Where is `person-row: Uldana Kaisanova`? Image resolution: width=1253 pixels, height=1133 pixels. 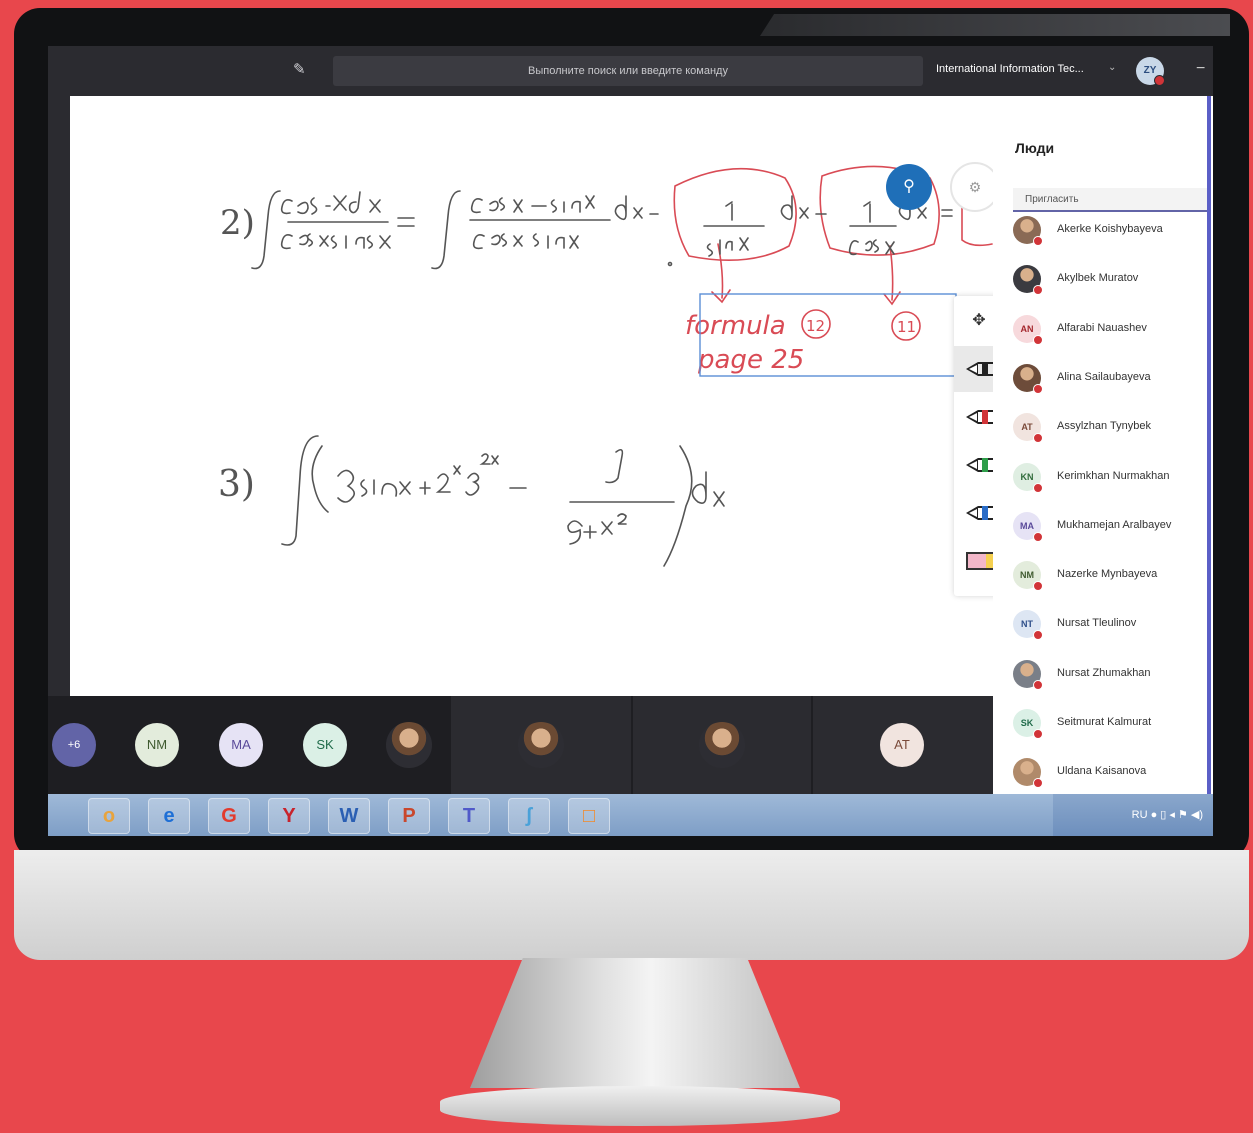
person-row: Uldana Kaisanova is located at coordinates (1113, 772).